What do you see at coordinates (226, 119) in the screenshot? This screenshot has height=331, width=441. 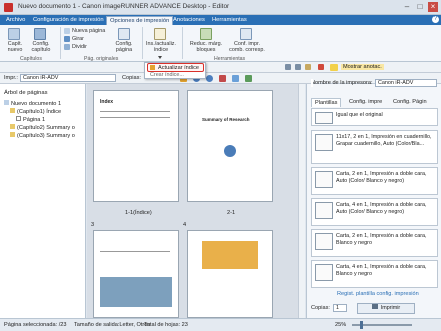 I see `summary-title: Summary of Research` at bounding box center [226, 119].